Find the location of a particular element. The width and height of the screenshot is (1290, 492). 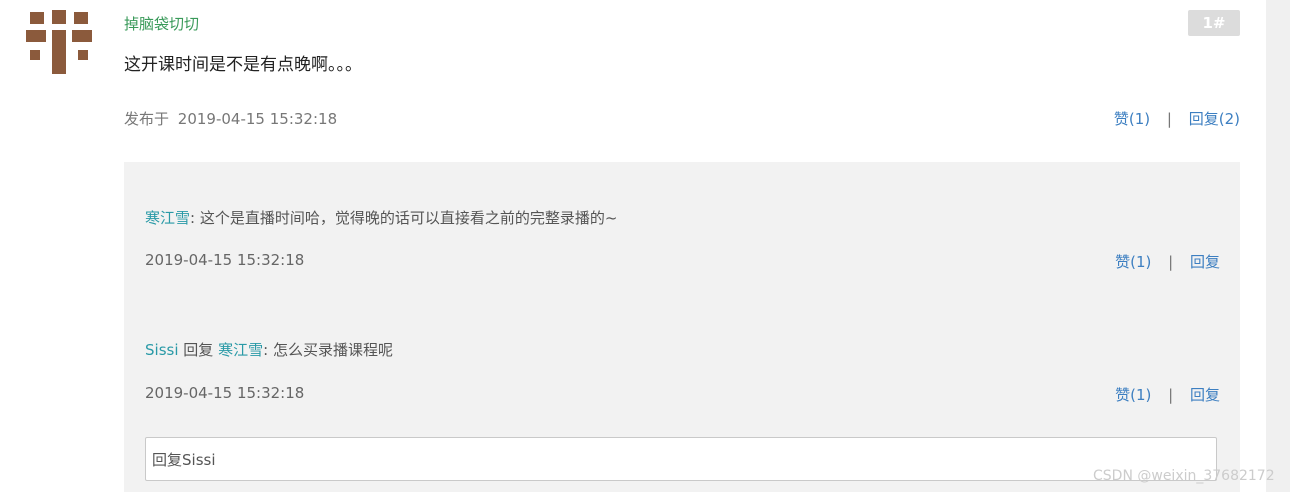

posted-prefix: 发布于 is located at coordinates (147, 119).